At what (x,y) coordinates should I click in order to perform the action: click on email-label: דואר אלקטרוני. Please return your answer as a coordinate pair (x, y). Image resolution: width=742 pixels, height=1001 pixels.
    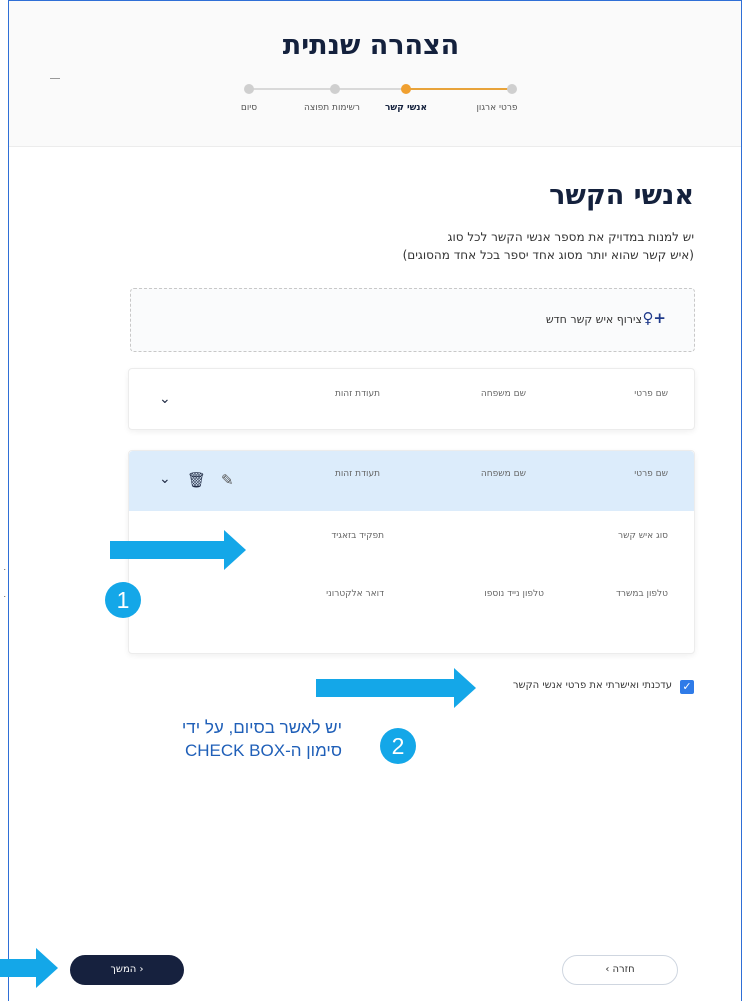
    Looking at the image, I should click on (355, 594).